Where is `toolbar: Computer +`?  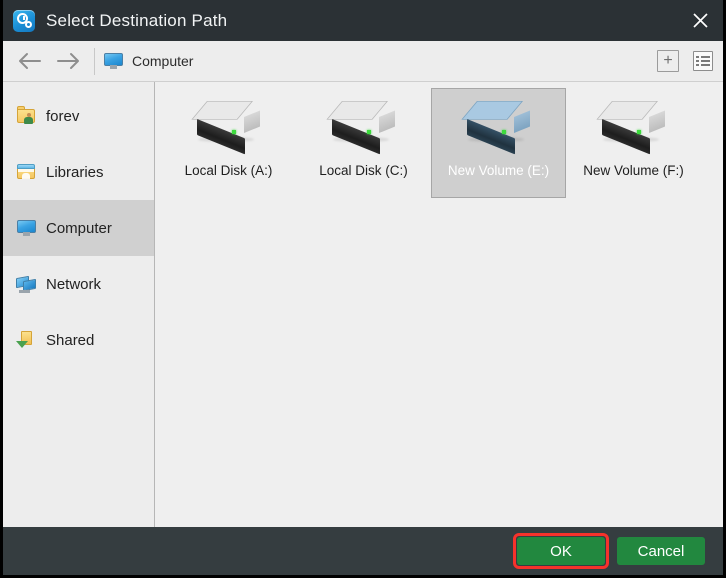
toolbar: Computer + is located at coordinates (363, 61).